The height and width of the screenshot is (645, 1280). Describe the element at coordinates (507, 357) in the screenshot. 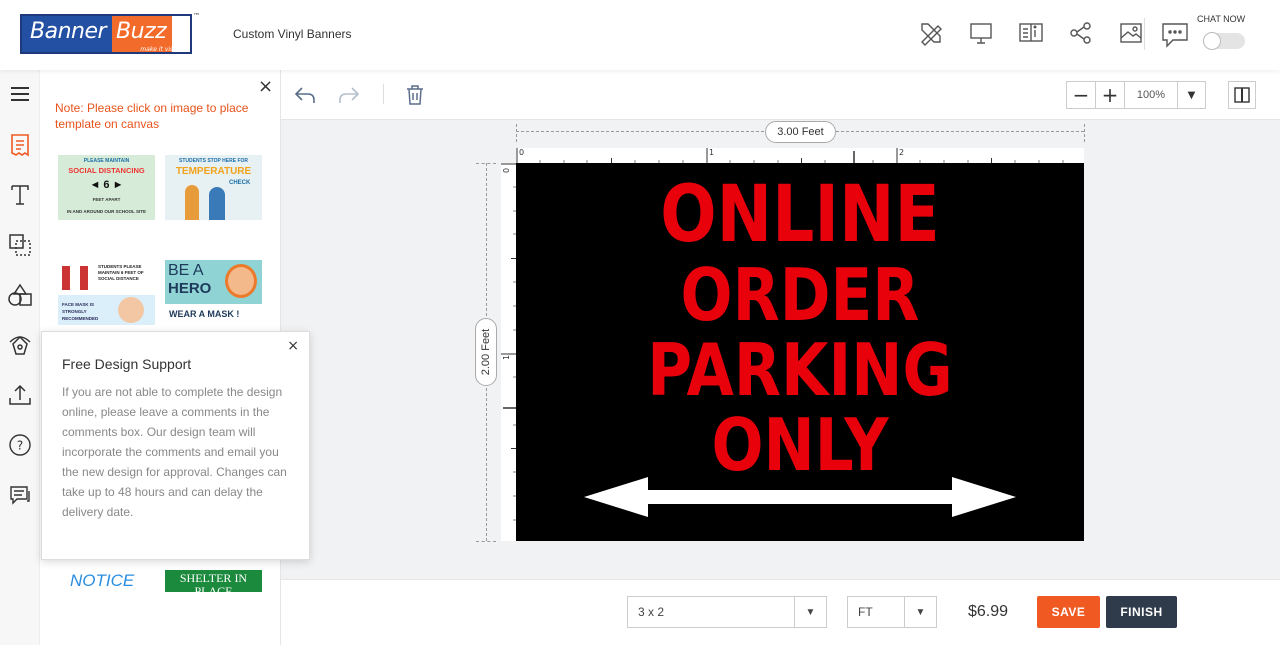

I see `ruler-label: 1` at that location.